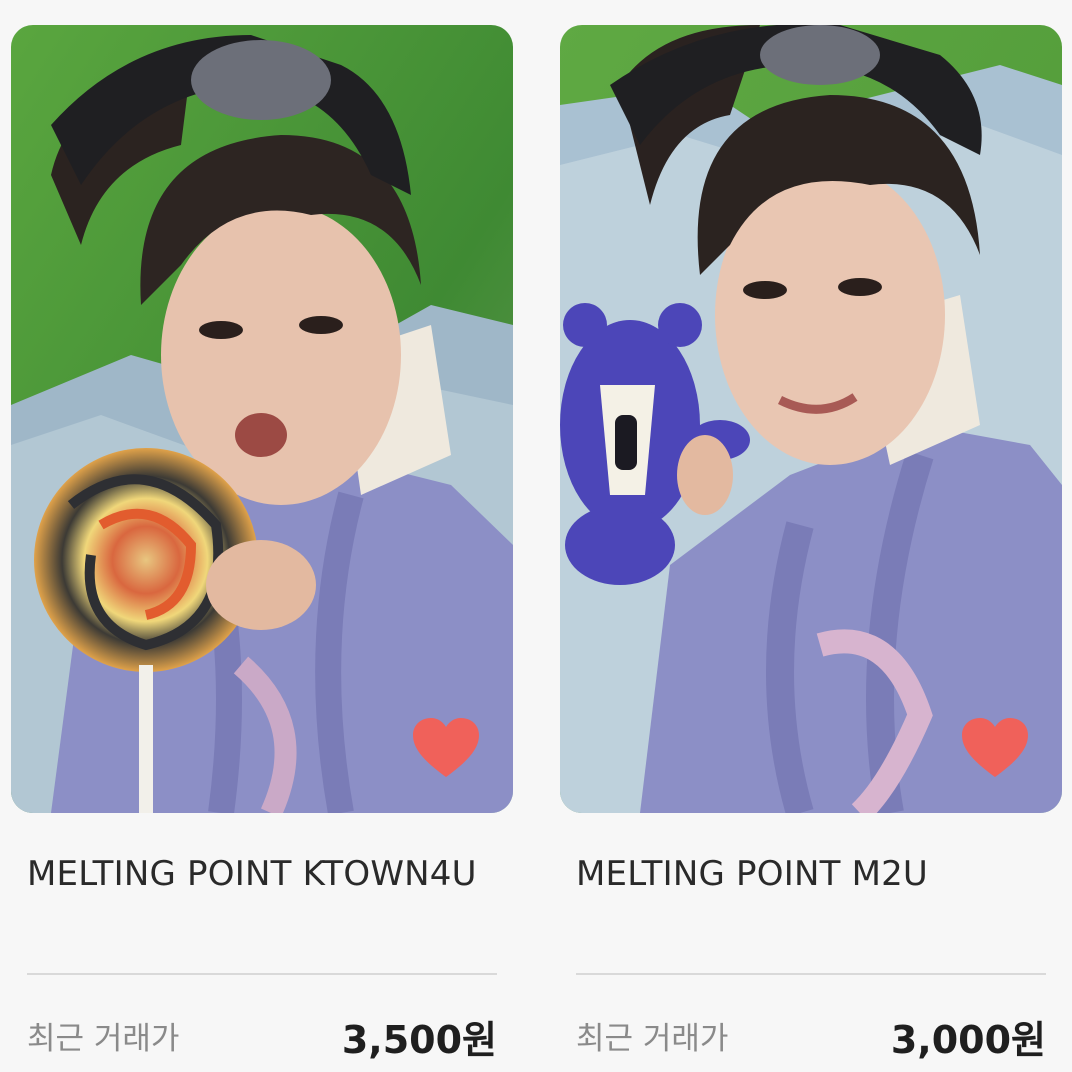  I want to click on recent-price-value: 3,500원, so click(419, 1040).